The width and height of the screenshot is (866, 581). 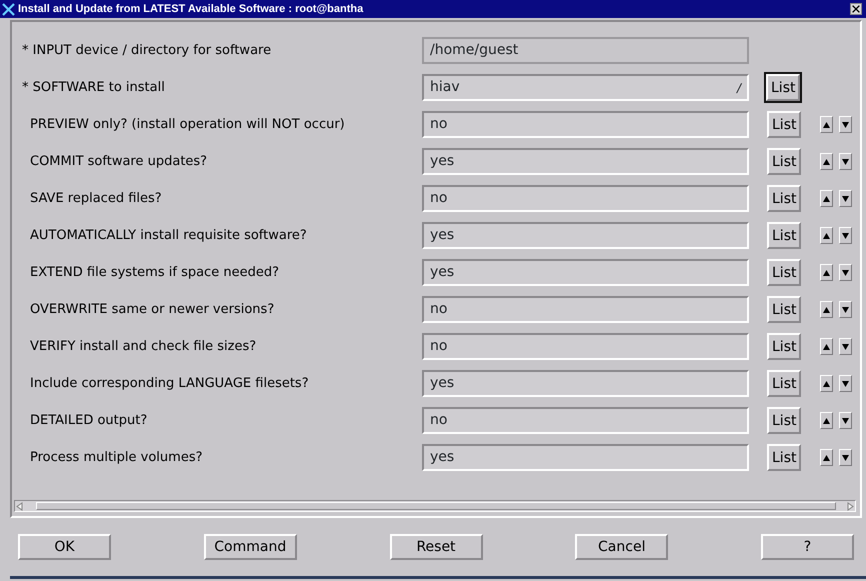 I want to click on field-label: AUTOMATICALLY install requisite software?, so click(x=168, y=235).